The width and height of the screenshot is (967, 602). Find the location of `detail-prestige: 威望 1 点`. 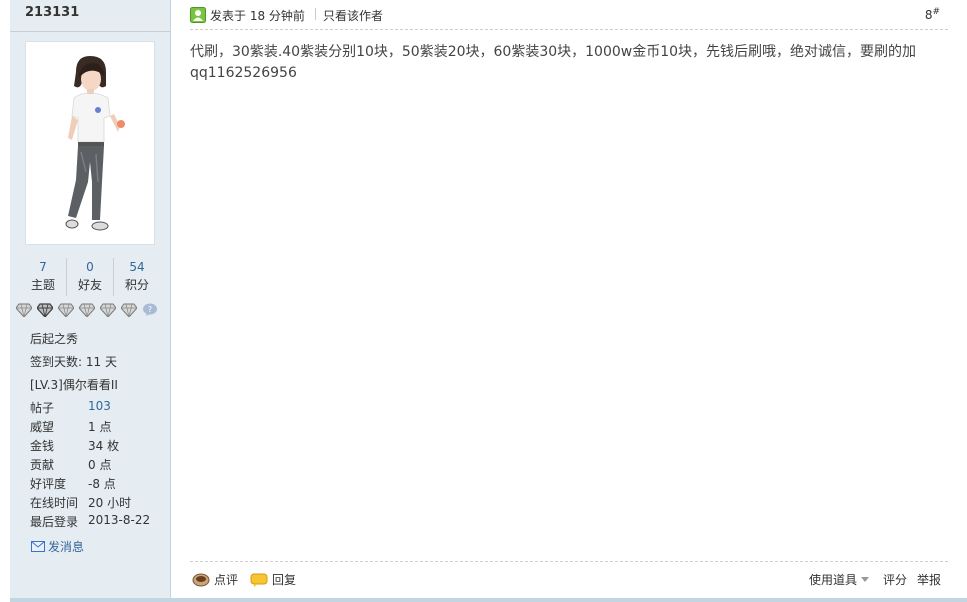

detail-prestige: 威望 1 点 is located at coordinates (70, 426).